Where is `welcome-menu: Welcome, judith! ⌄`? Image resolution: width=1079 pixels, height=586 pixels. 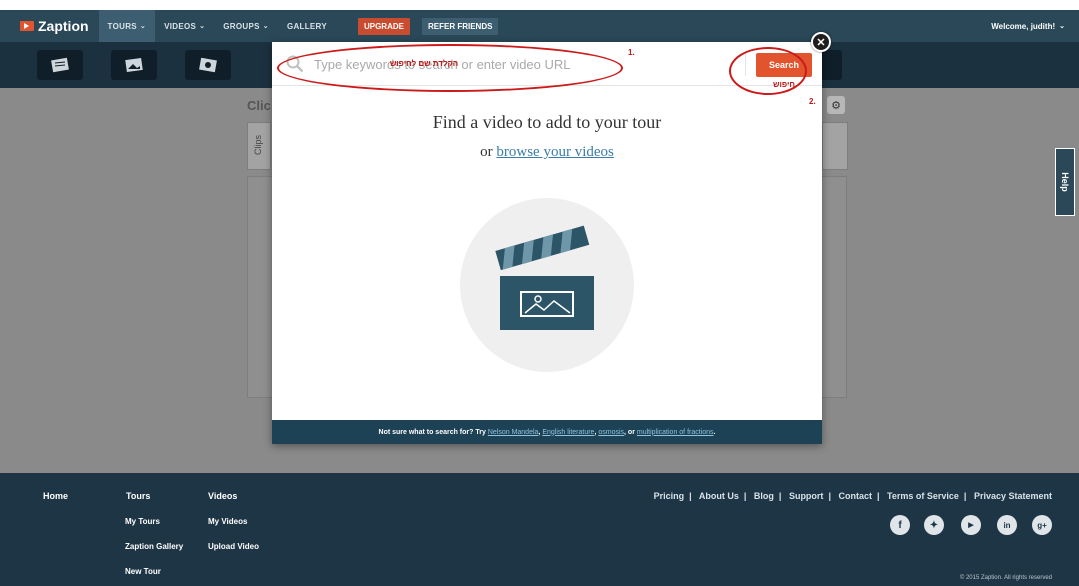 welcome-menu: Welcome, judith! ⌄ is located at coordinates (1028, 26).